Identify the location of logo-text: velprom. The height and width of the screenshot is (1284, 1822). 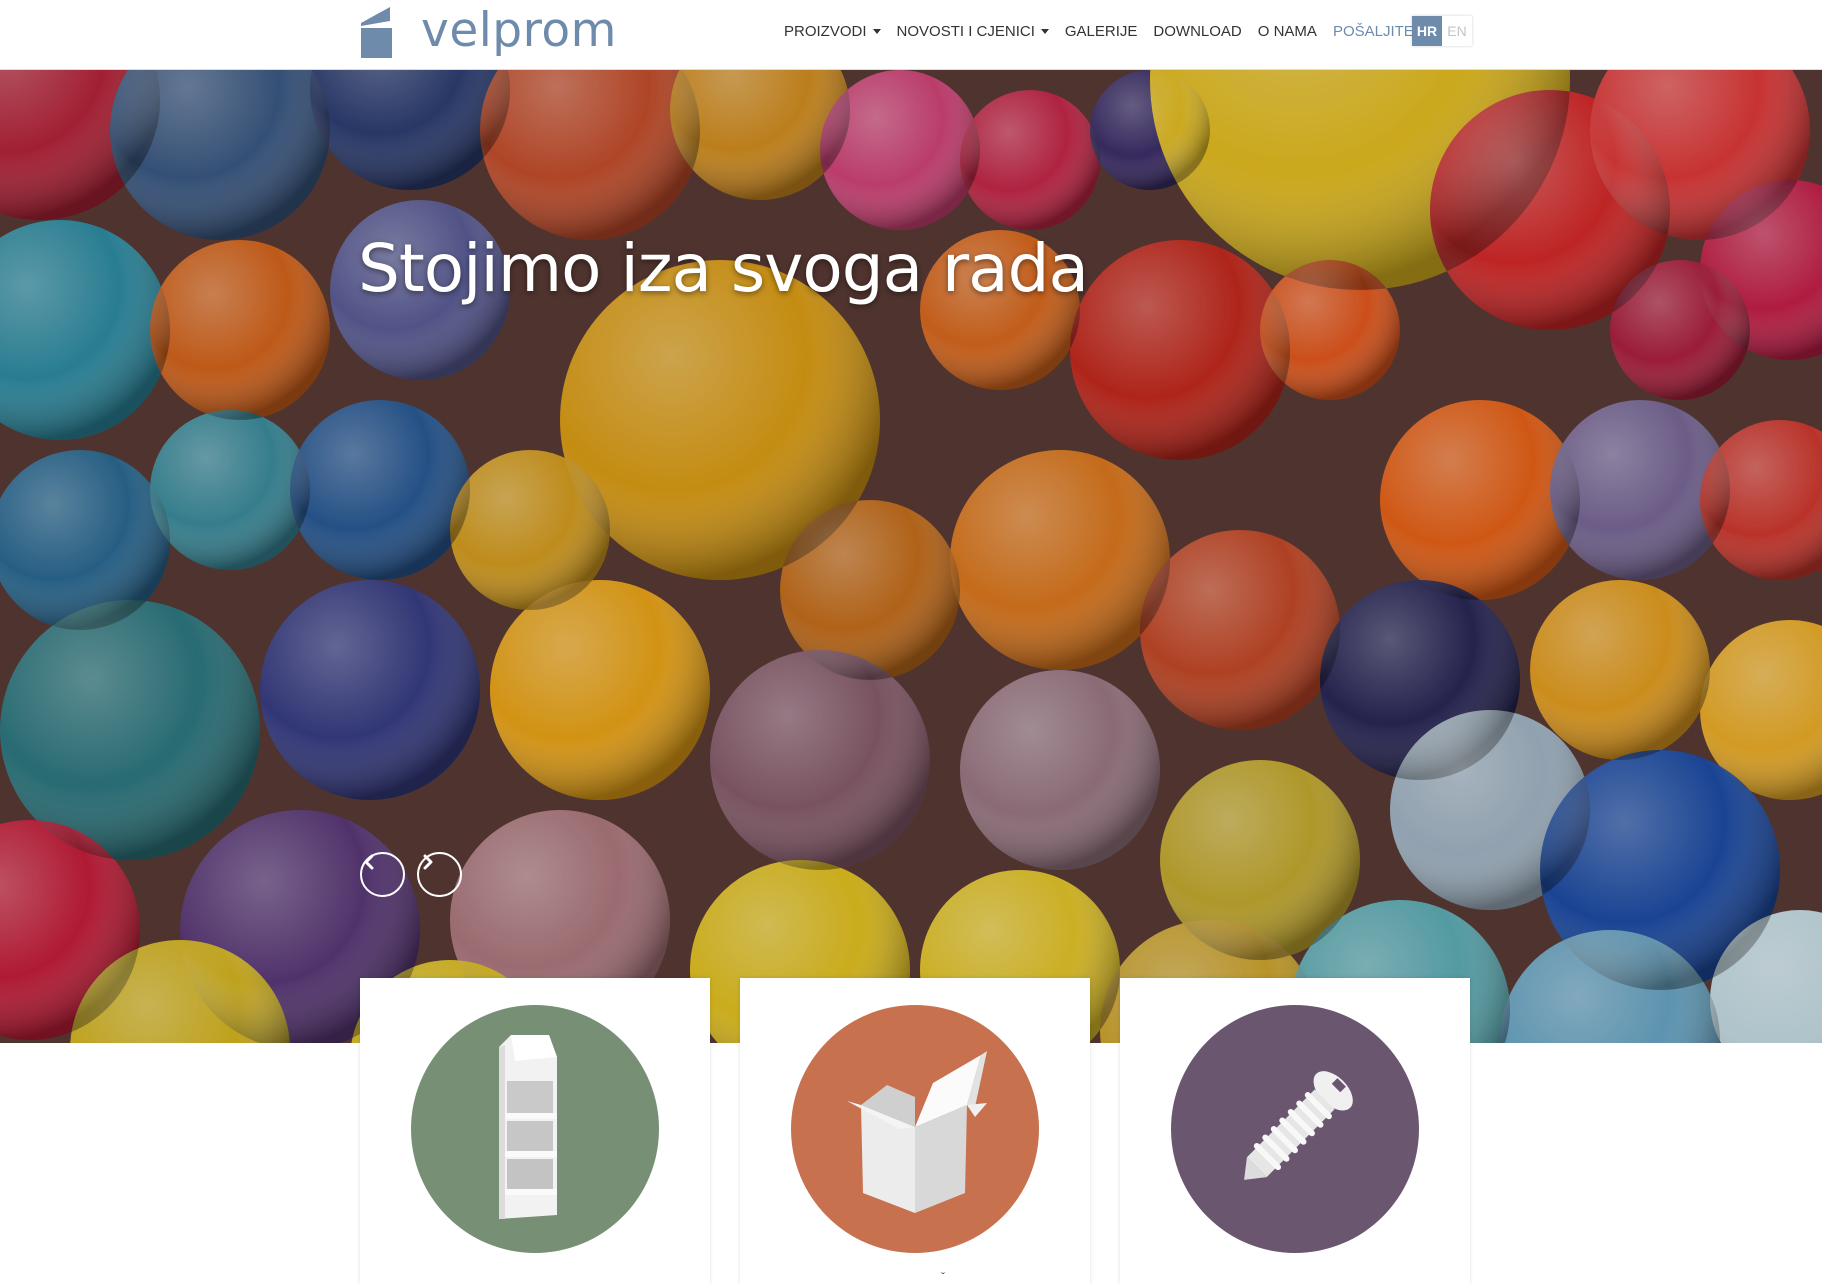
(519, 30).